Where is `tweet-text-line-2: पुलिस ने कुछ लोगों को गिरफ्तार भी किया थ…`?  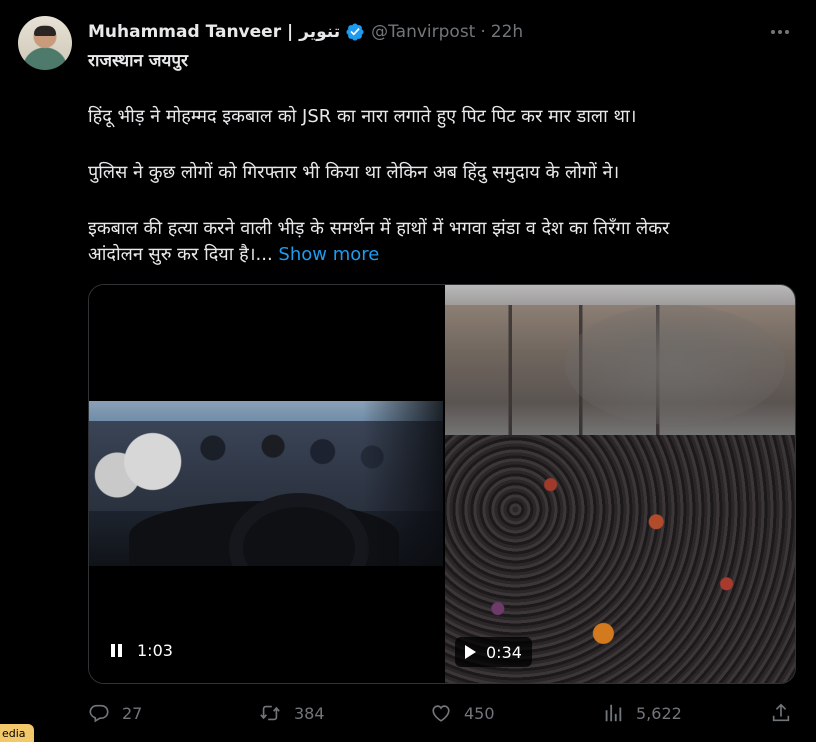
tweet-text-line-2: पुलिस ने कुछ लोगों को गिरफ्तार भी किया थ… is located at coordinates (354, 172).